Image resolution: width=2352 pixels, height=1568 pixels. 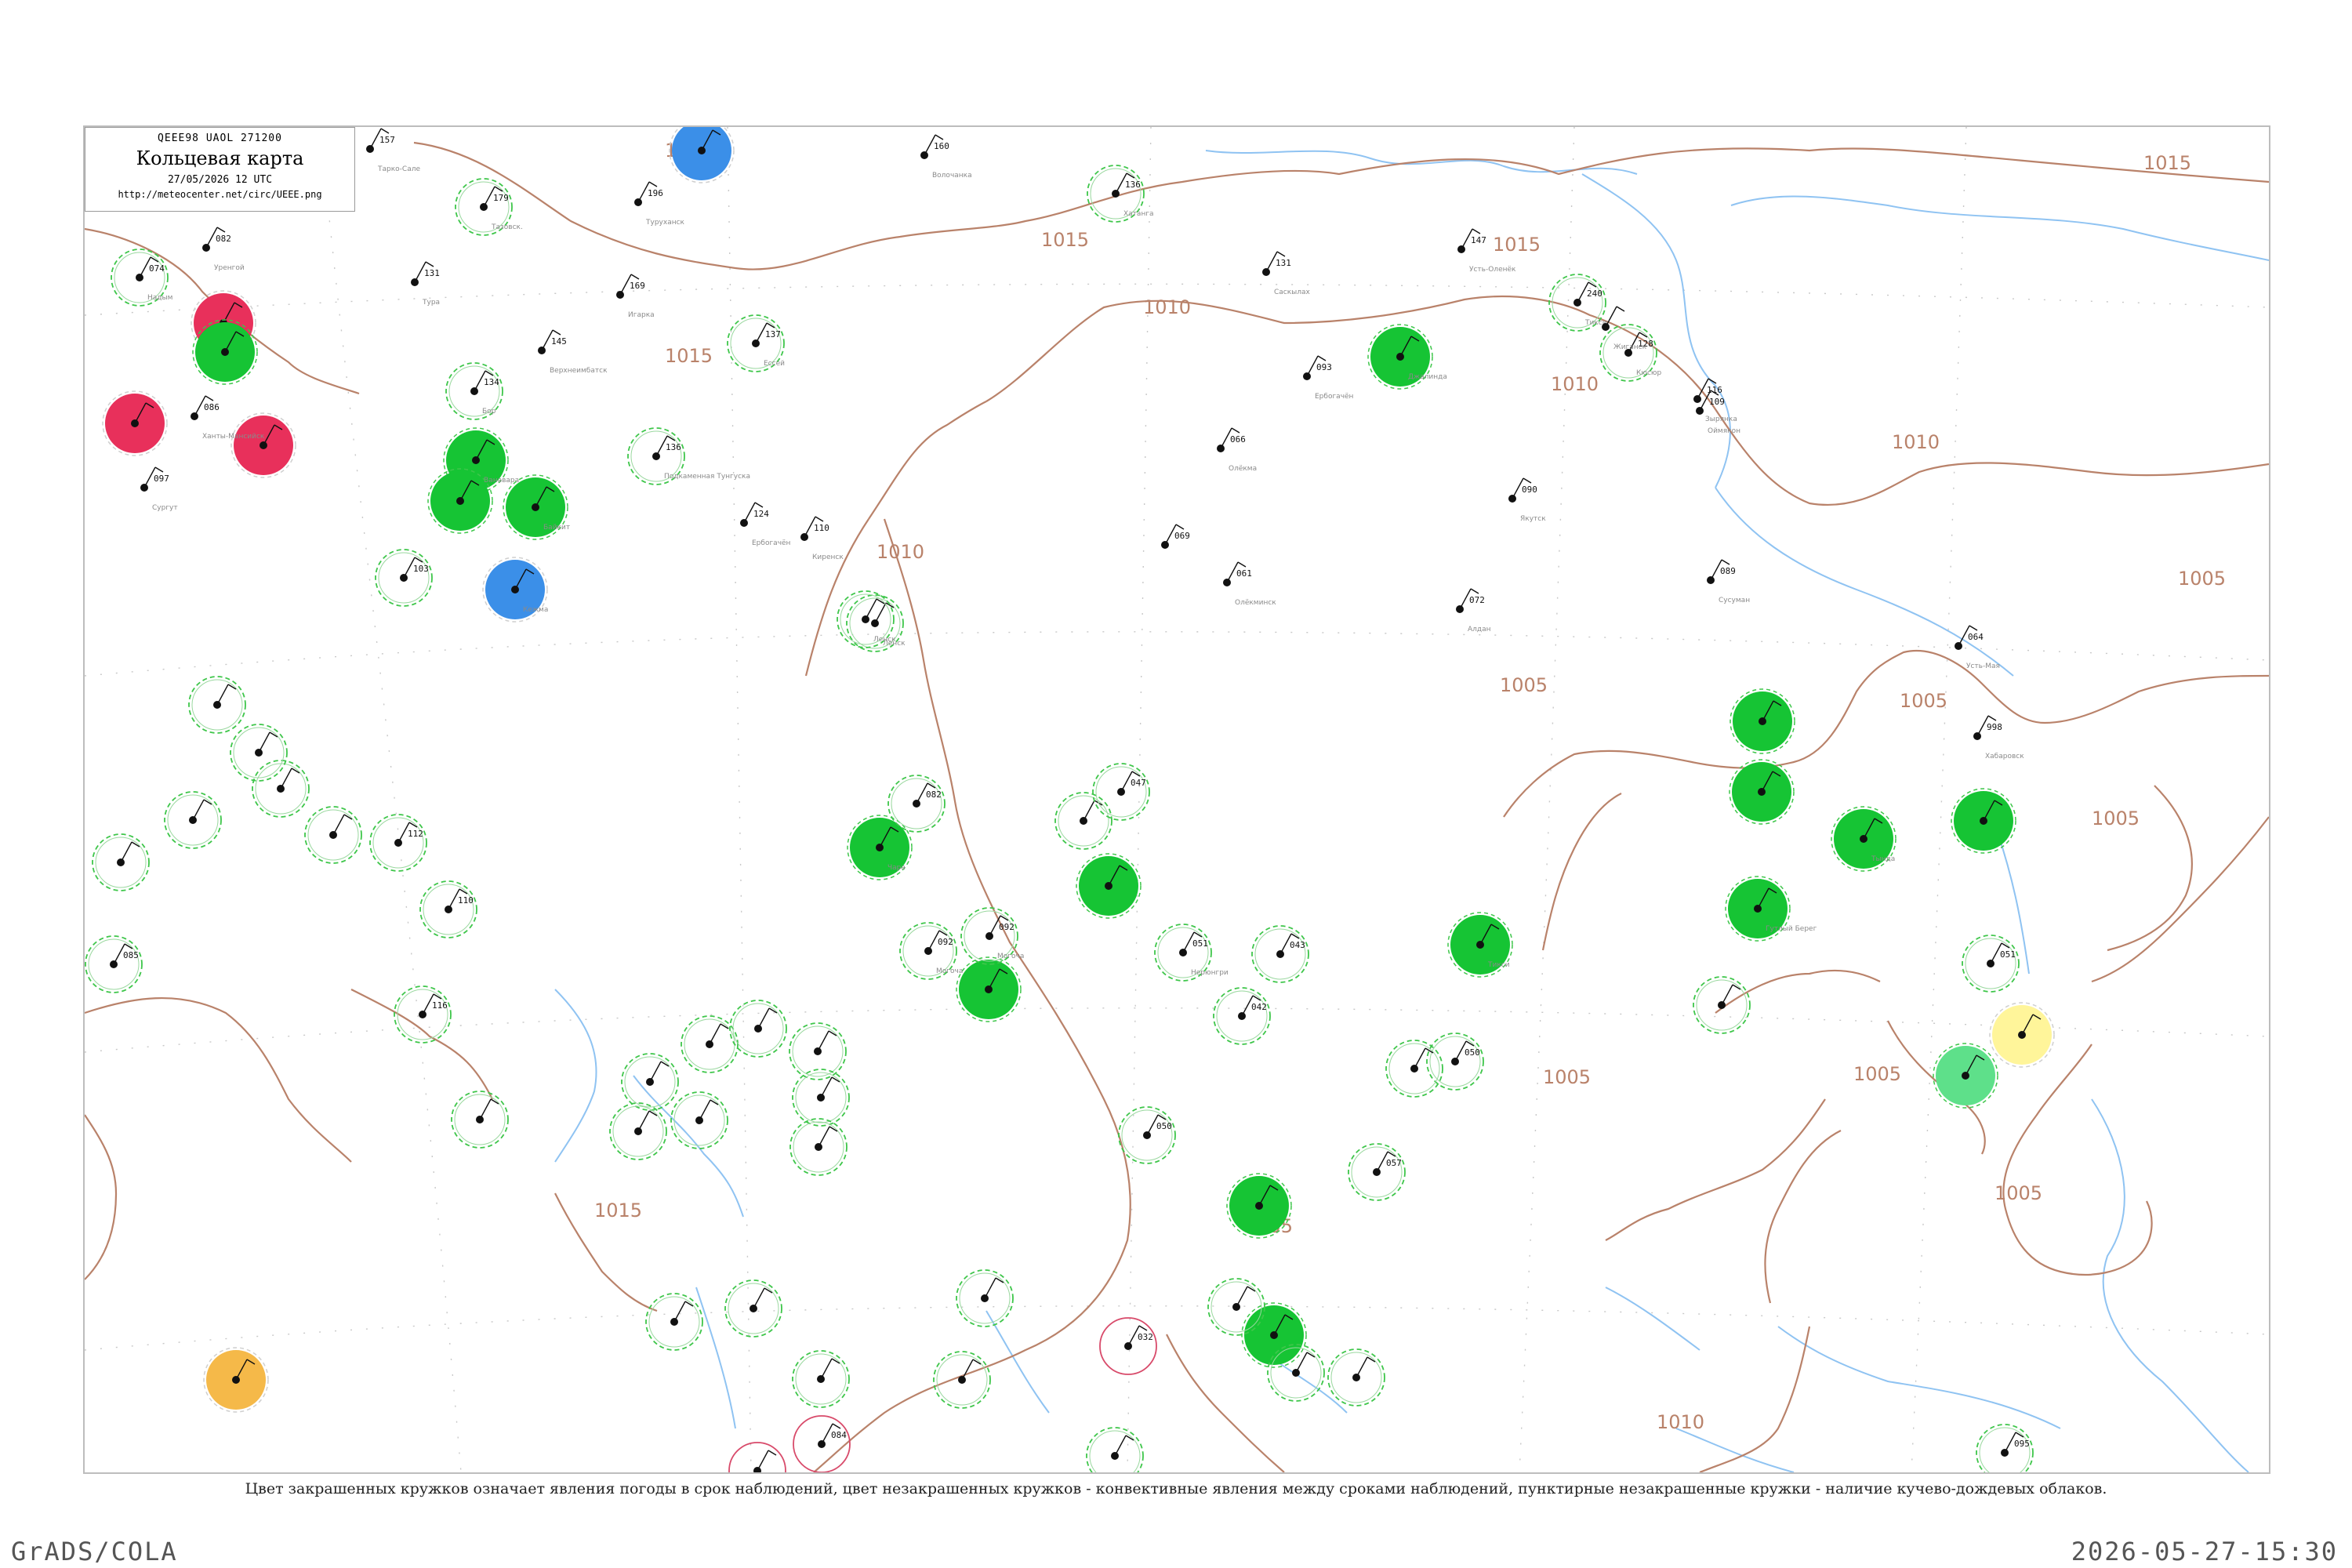 I want to click on pressure-value: 050, so click(x=1164, y=1126).